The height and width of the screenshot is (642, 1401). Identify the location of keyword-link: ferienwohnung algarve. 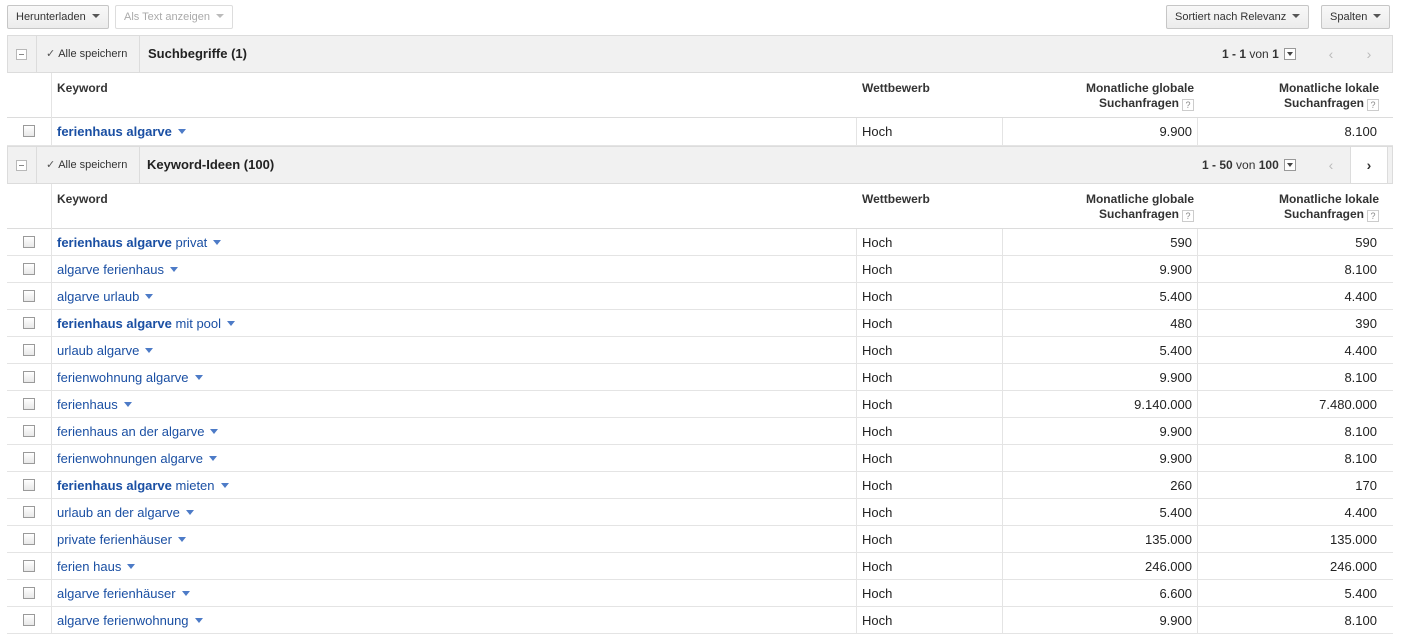
(130, 377).